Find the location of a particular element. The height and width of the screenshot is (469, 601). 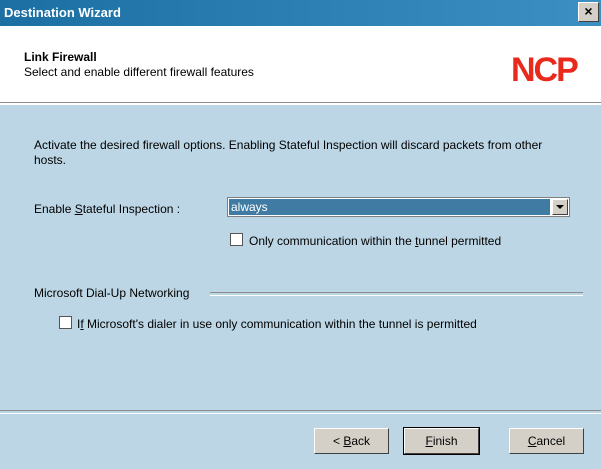

page-title: Link Firewall is located at coordinates (60, 57).